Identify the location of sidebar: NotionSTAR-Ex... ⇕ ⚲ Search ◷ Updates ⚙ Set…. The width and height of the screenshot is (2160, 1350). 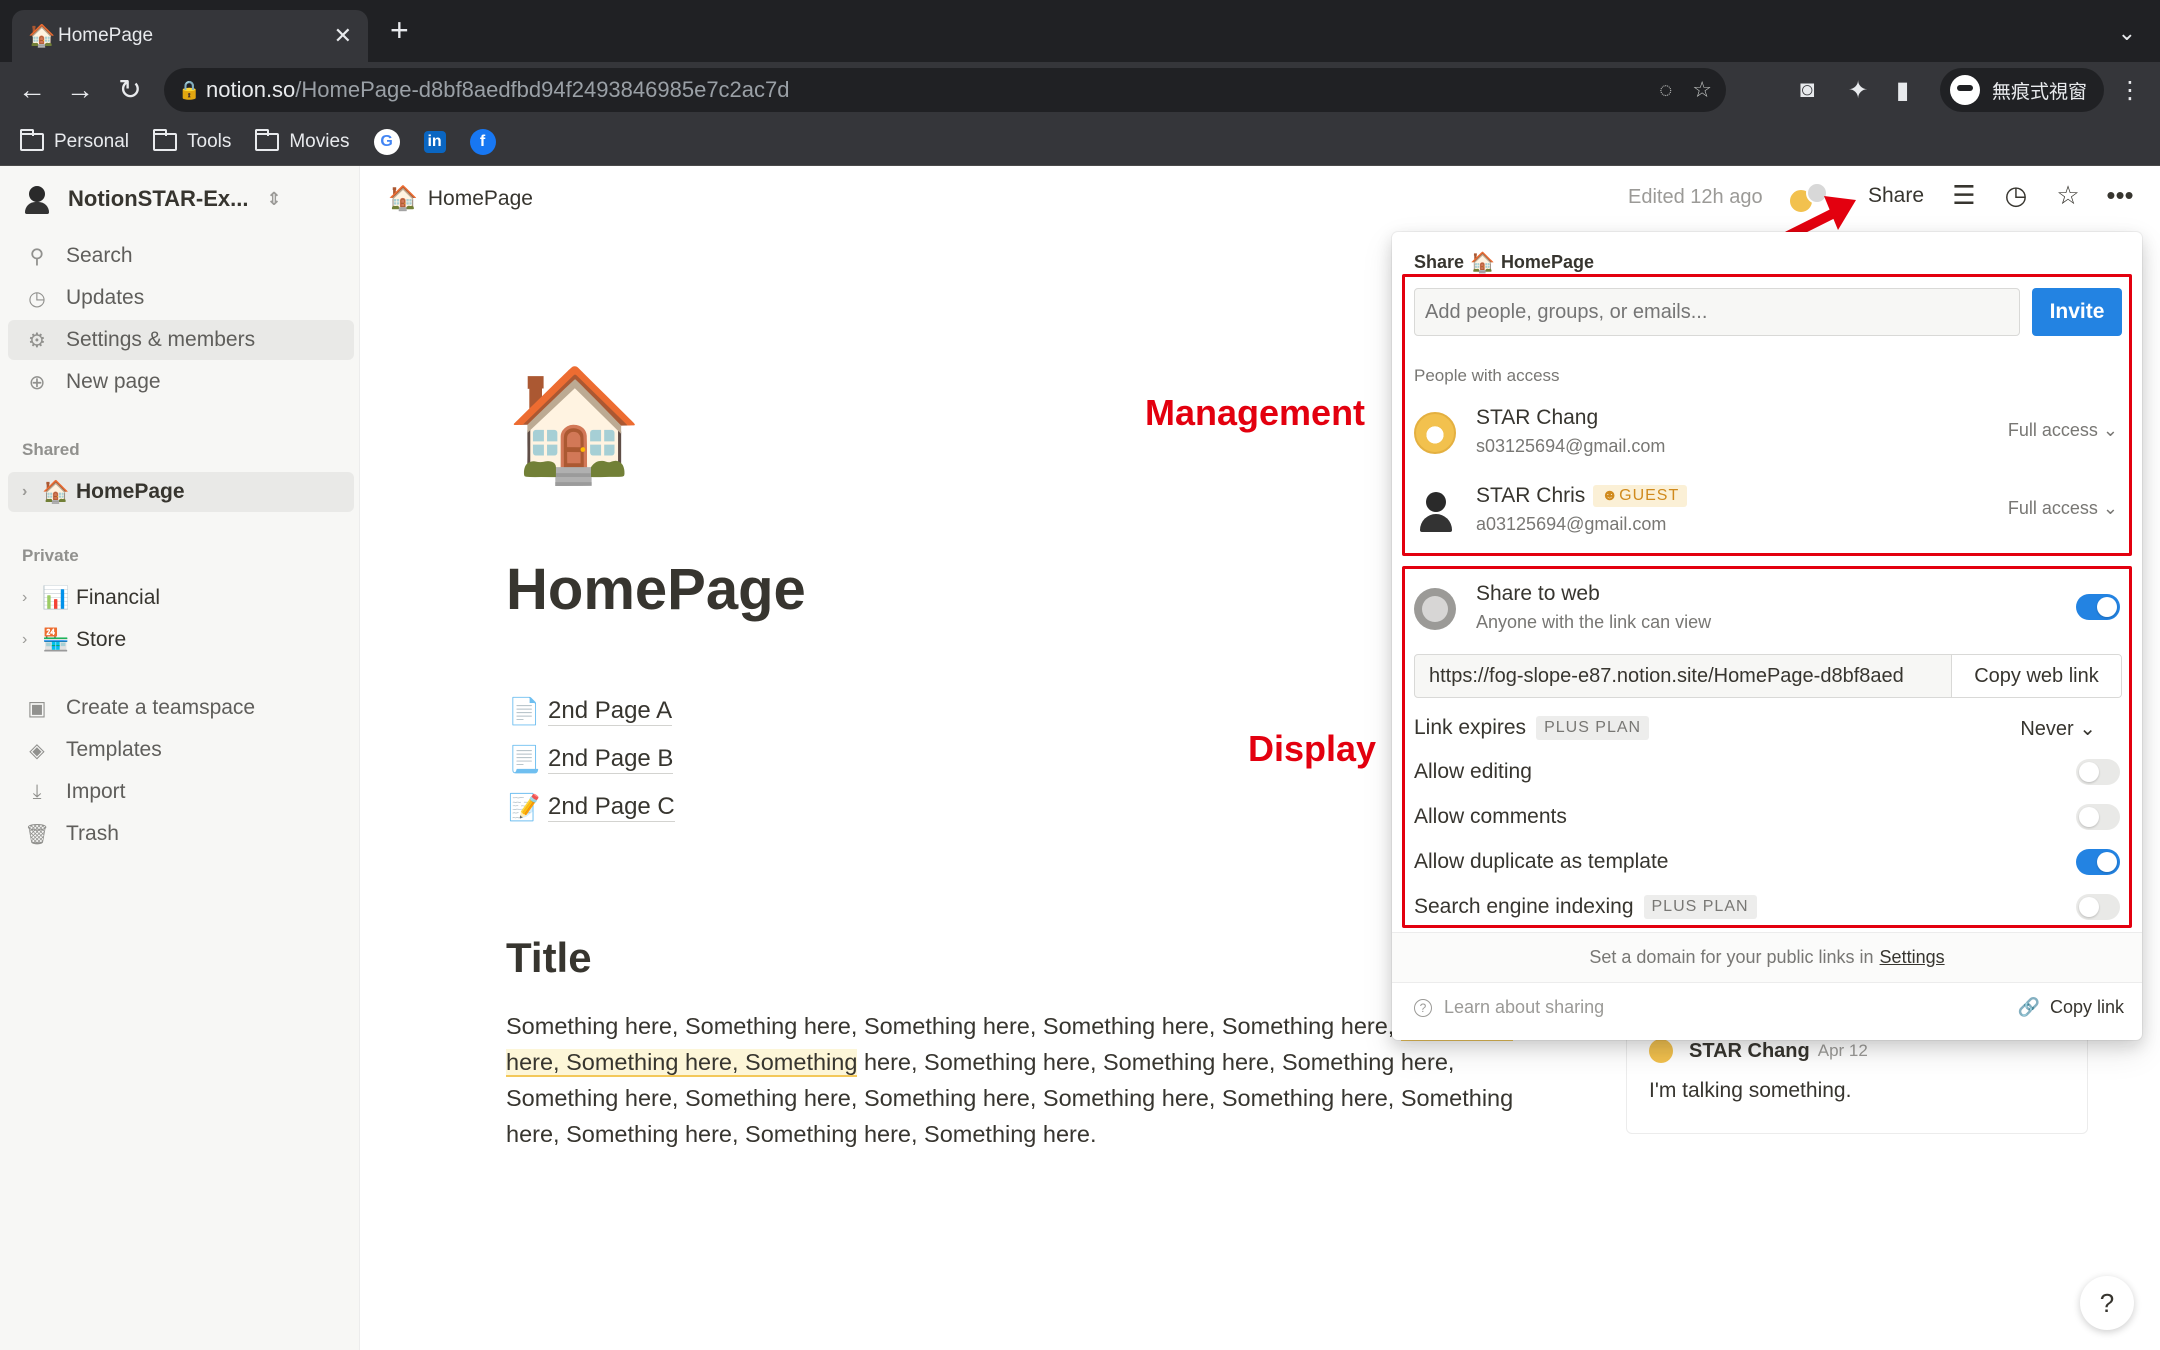
(180, 758).